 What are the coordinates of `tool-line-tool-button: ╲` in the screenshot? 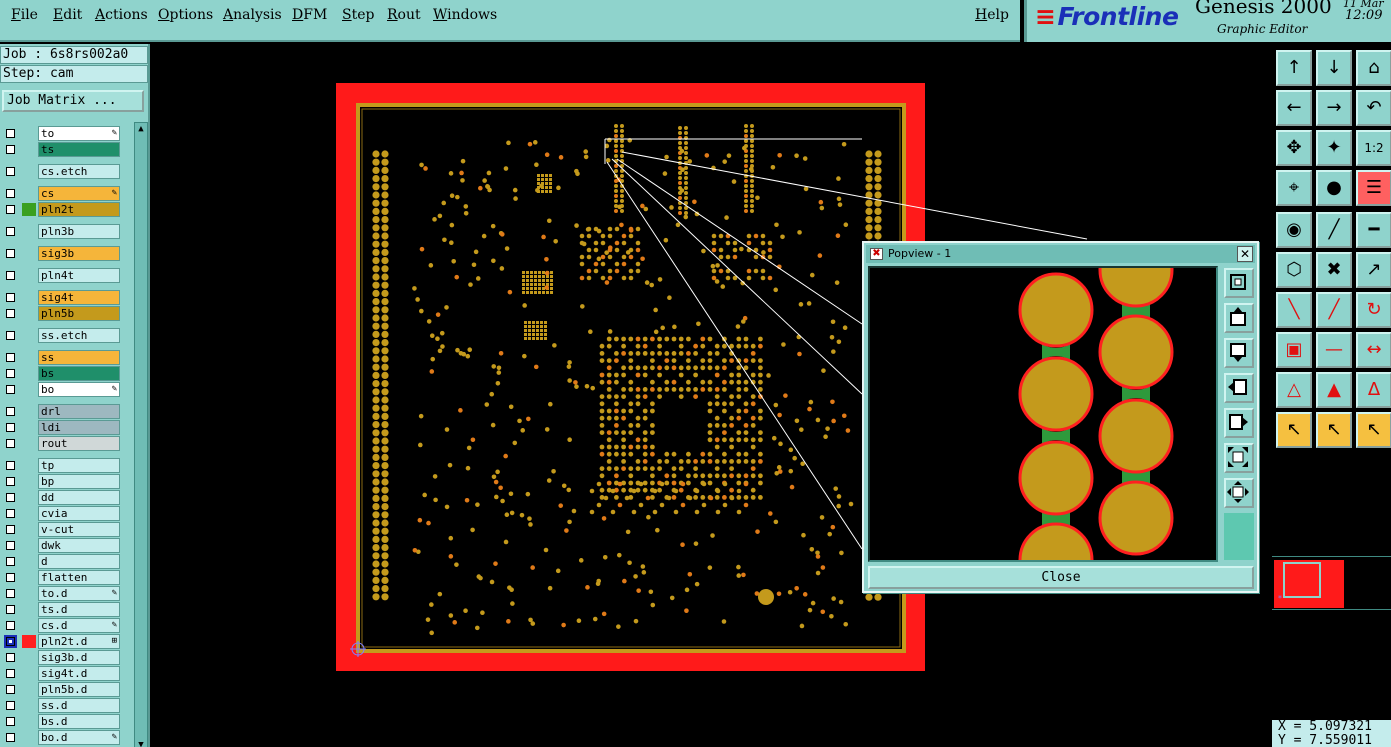 It's located at (1294, 310).